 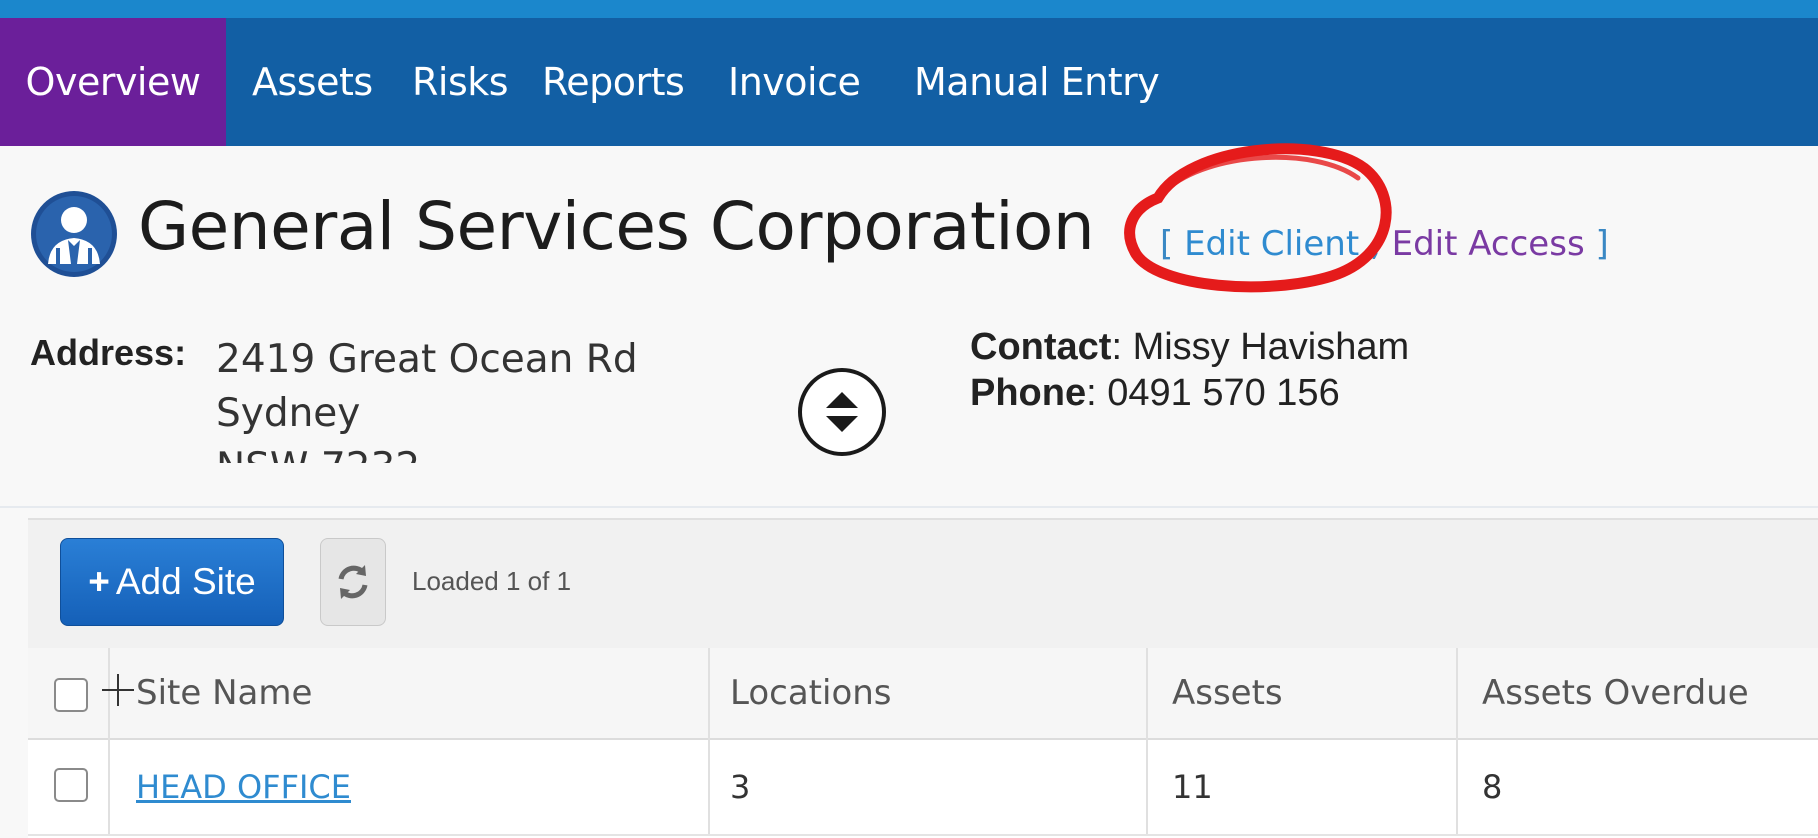 I want to click on edit-access-link: Edit Access, so click(x=1488, y=244).